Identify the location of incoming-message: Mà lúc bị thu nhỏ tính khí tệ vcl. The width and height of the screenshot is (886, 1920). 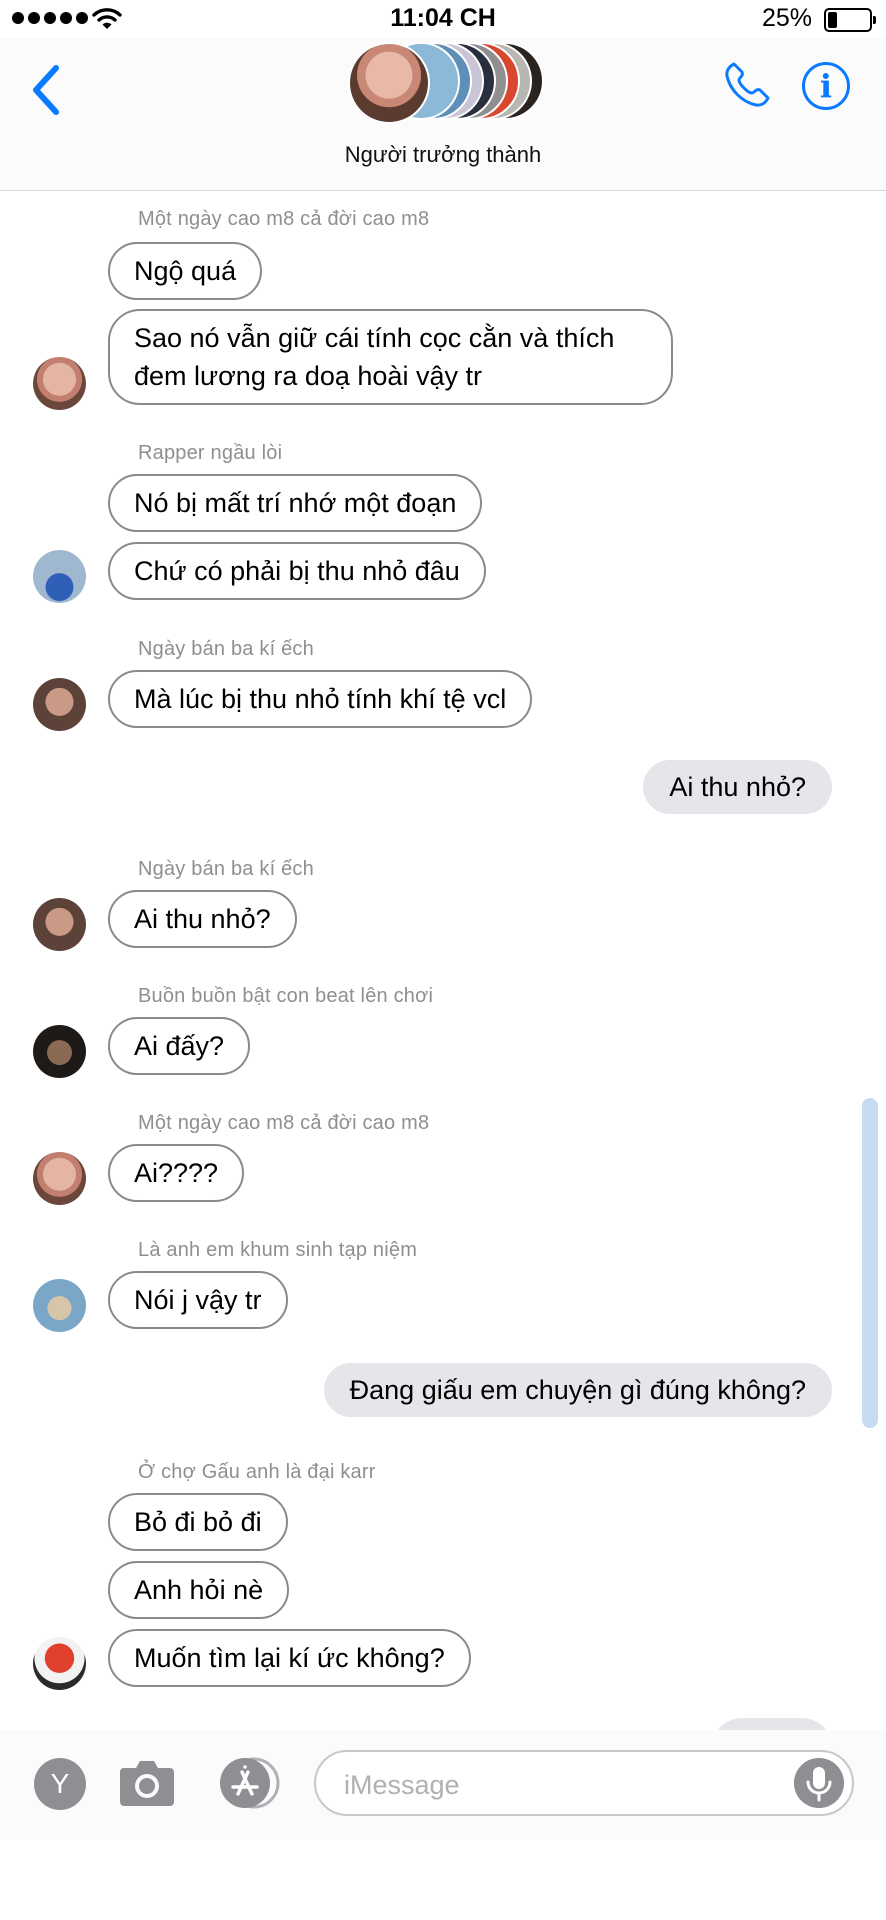
(320, 699).